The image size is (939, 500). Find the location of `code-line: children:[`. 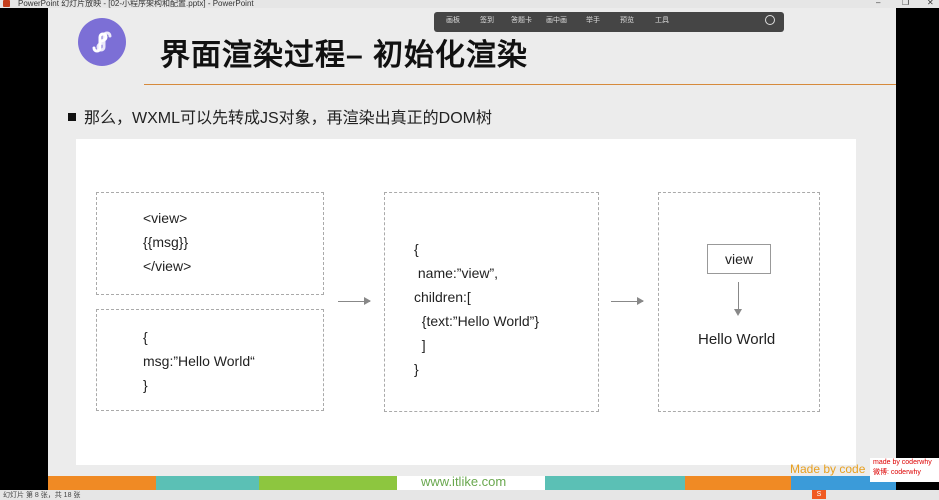

code-line: children:[ is located at coordinates (442, 297).